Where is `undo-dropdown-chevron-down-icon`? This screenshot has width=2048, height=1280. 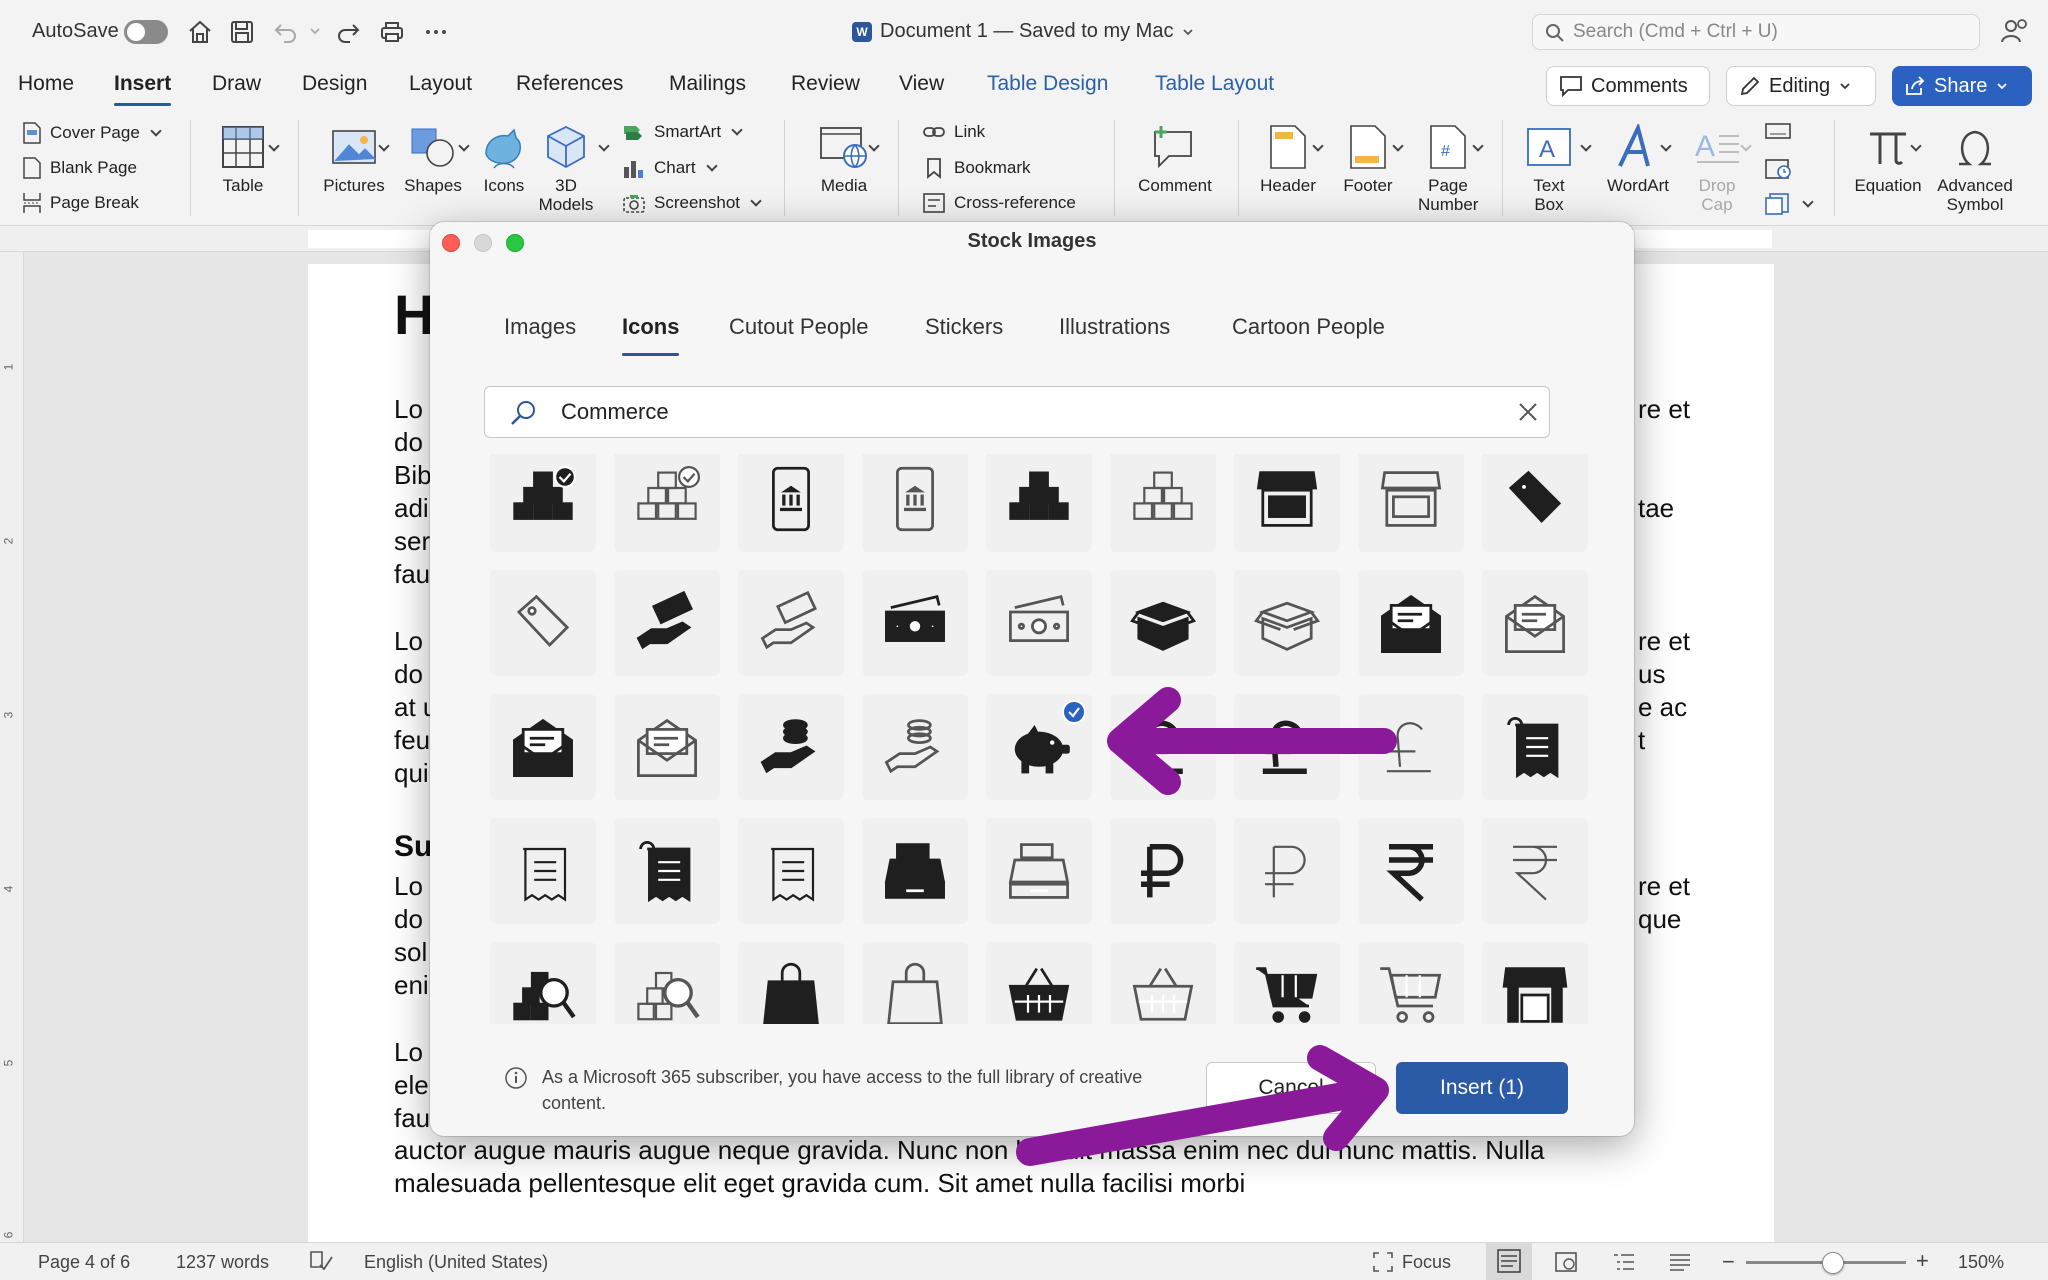
undo-dropdown-chevron-down-icon is located at coordinates (315, 31).